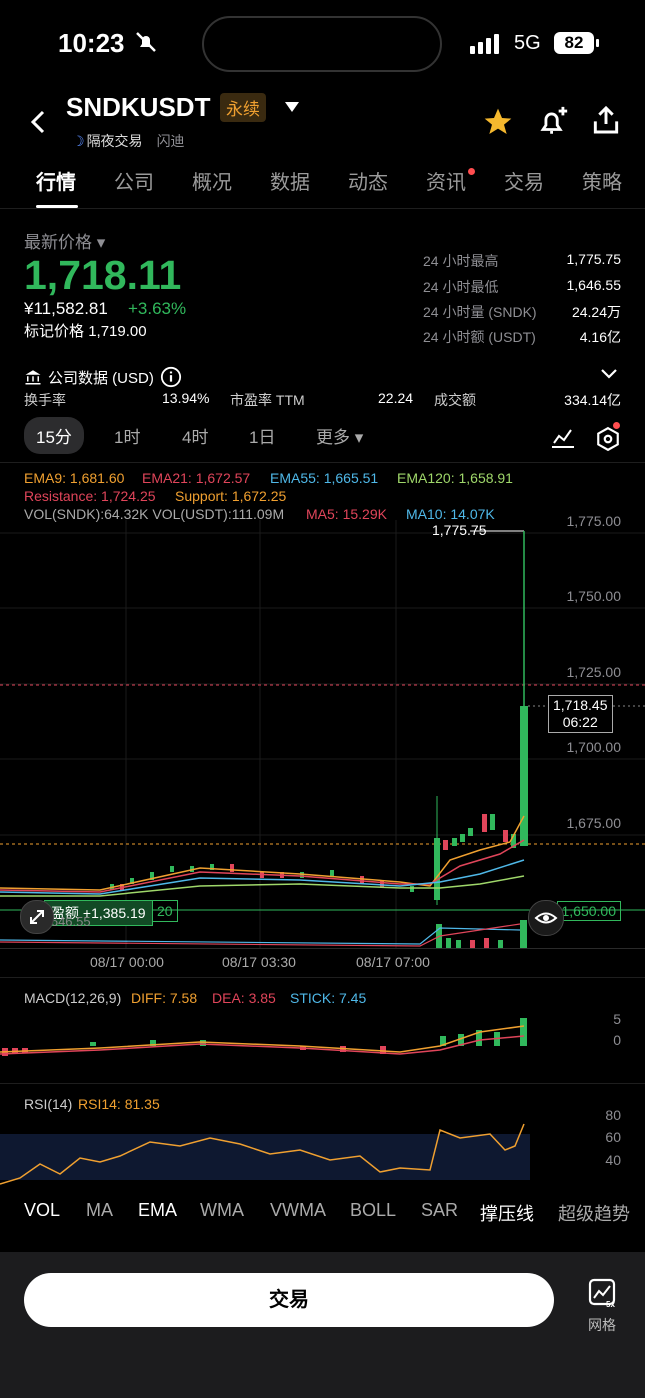 The width and height of the screenshot is (645, 1398). I want to click on indicator-sar: SAR, so click(439, 1210).